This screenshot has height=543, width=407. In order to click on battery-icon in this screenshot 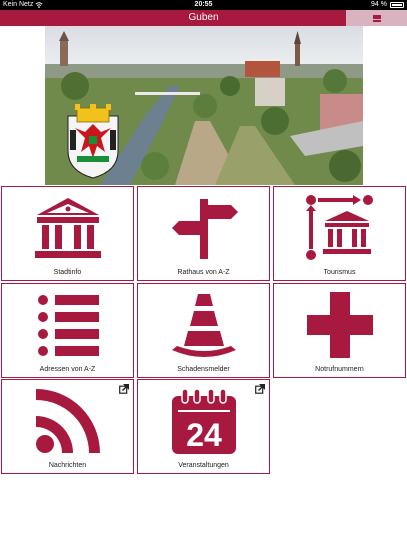, I will do `click(397, 5)`.